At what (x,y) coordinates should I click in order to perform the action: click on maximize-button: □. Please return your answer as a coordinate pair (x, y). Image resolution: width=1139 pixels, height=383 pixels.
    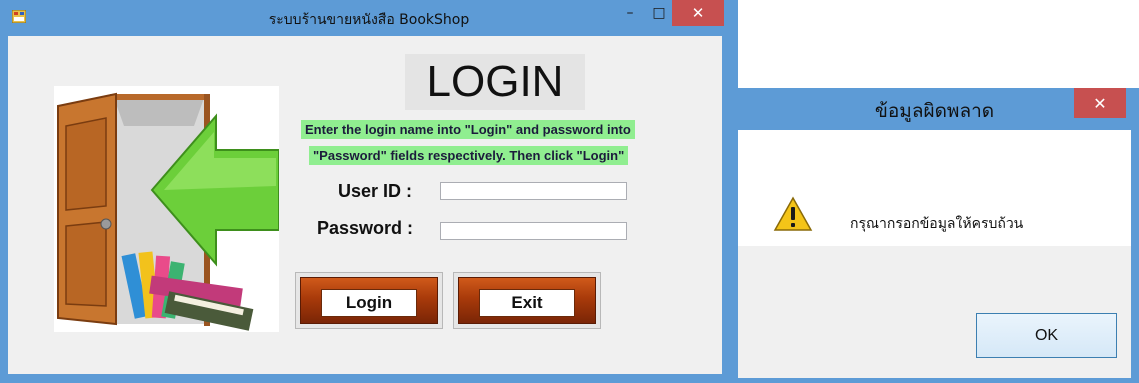
    Looking at the image, I should click on (659, 13).